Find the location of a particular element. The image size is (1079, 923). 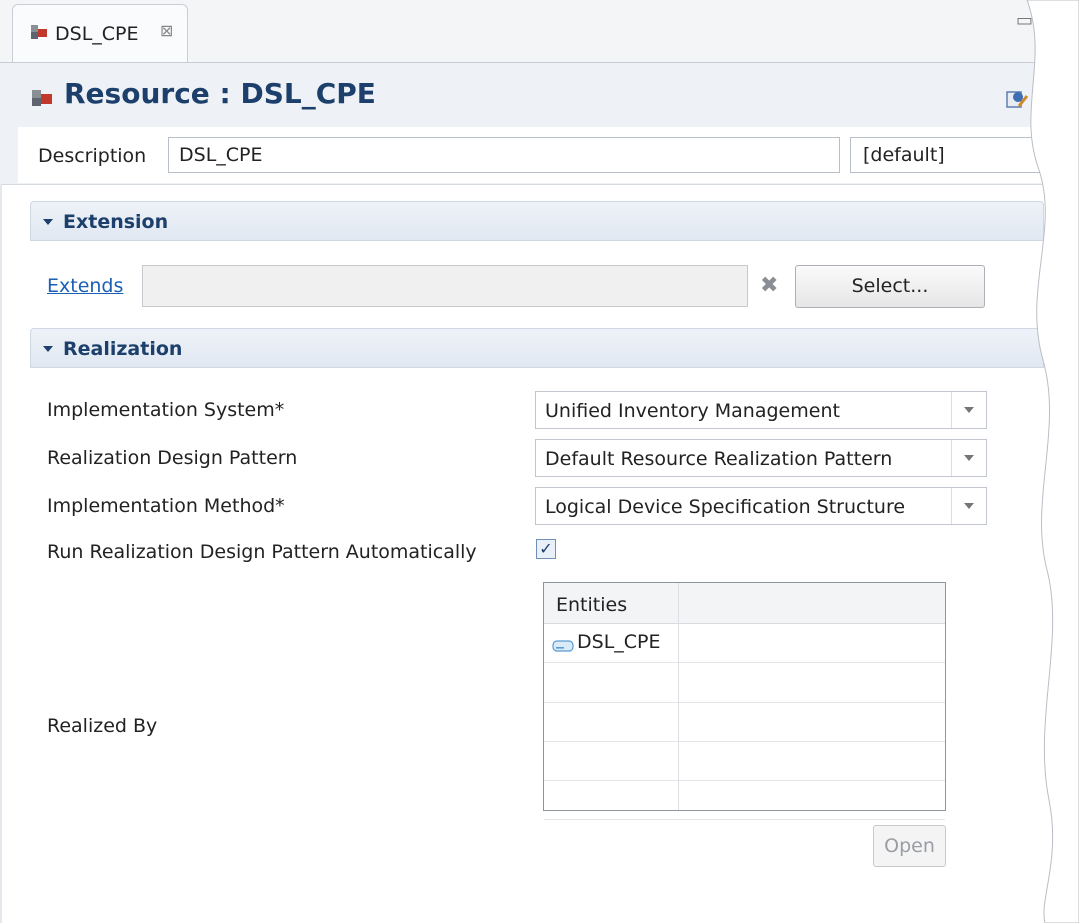

section-title: Extension is located at coordinates (116, 222).